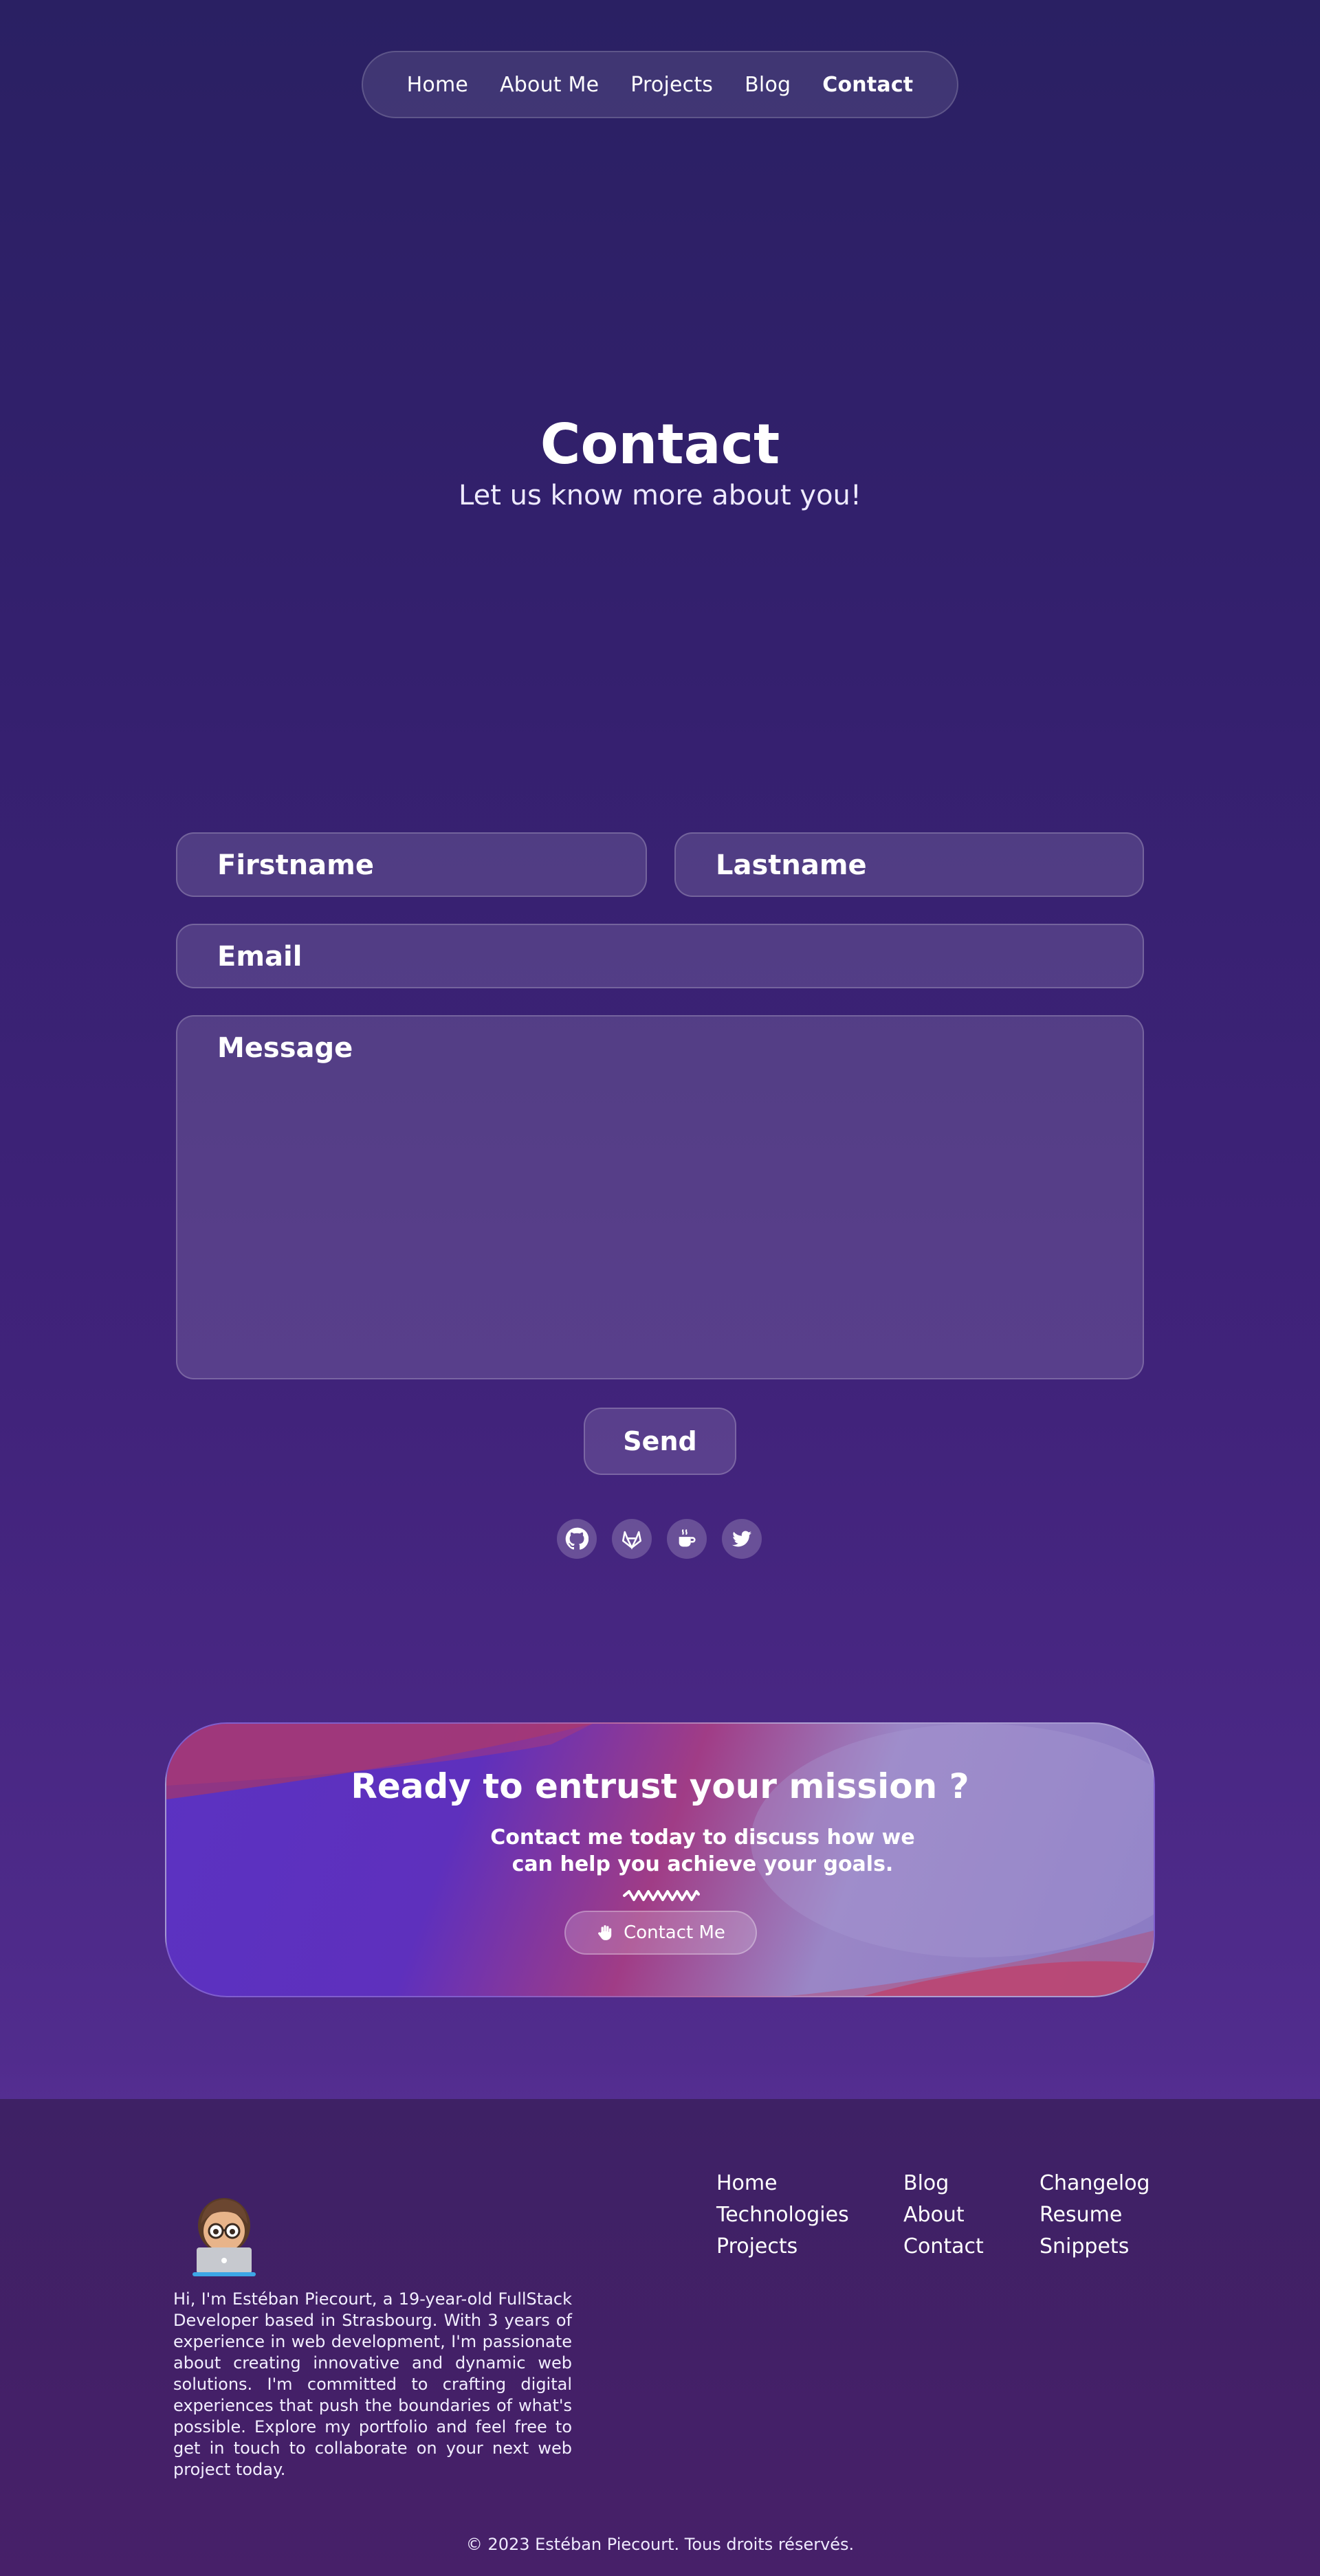 This screenshot has width=1320, height=2576. What do you see at coordinates (632, 1539) in the screenshot?
I see `gitlab-icon` at bounding box center [632, 1539].